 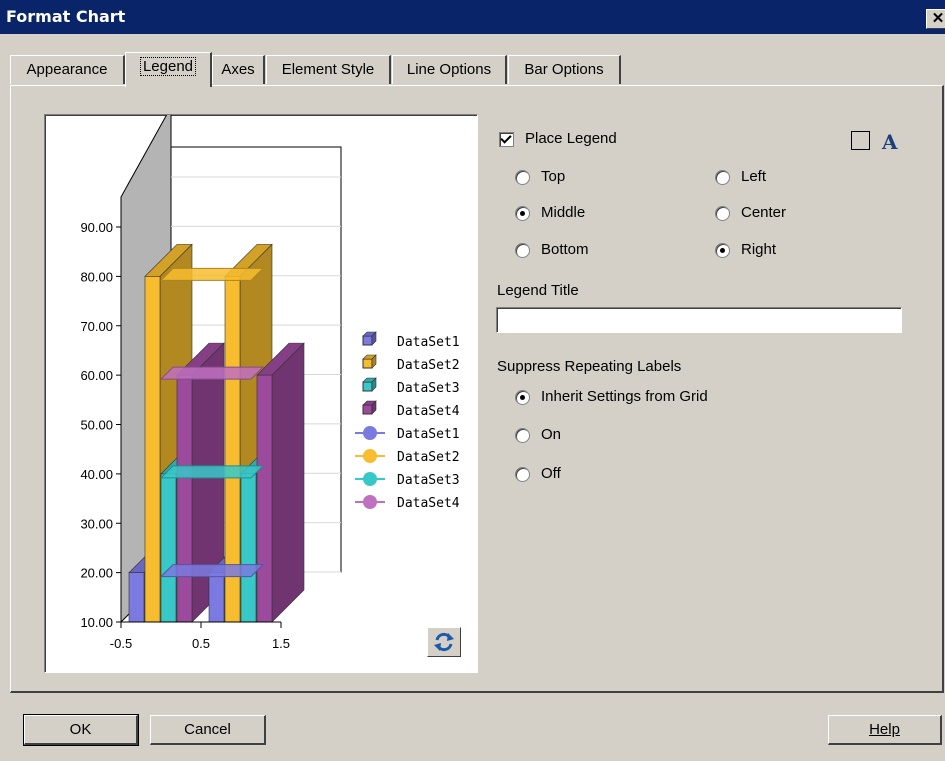 I want to click on line-ribbon-dataset4, so click(x=212, y=373).